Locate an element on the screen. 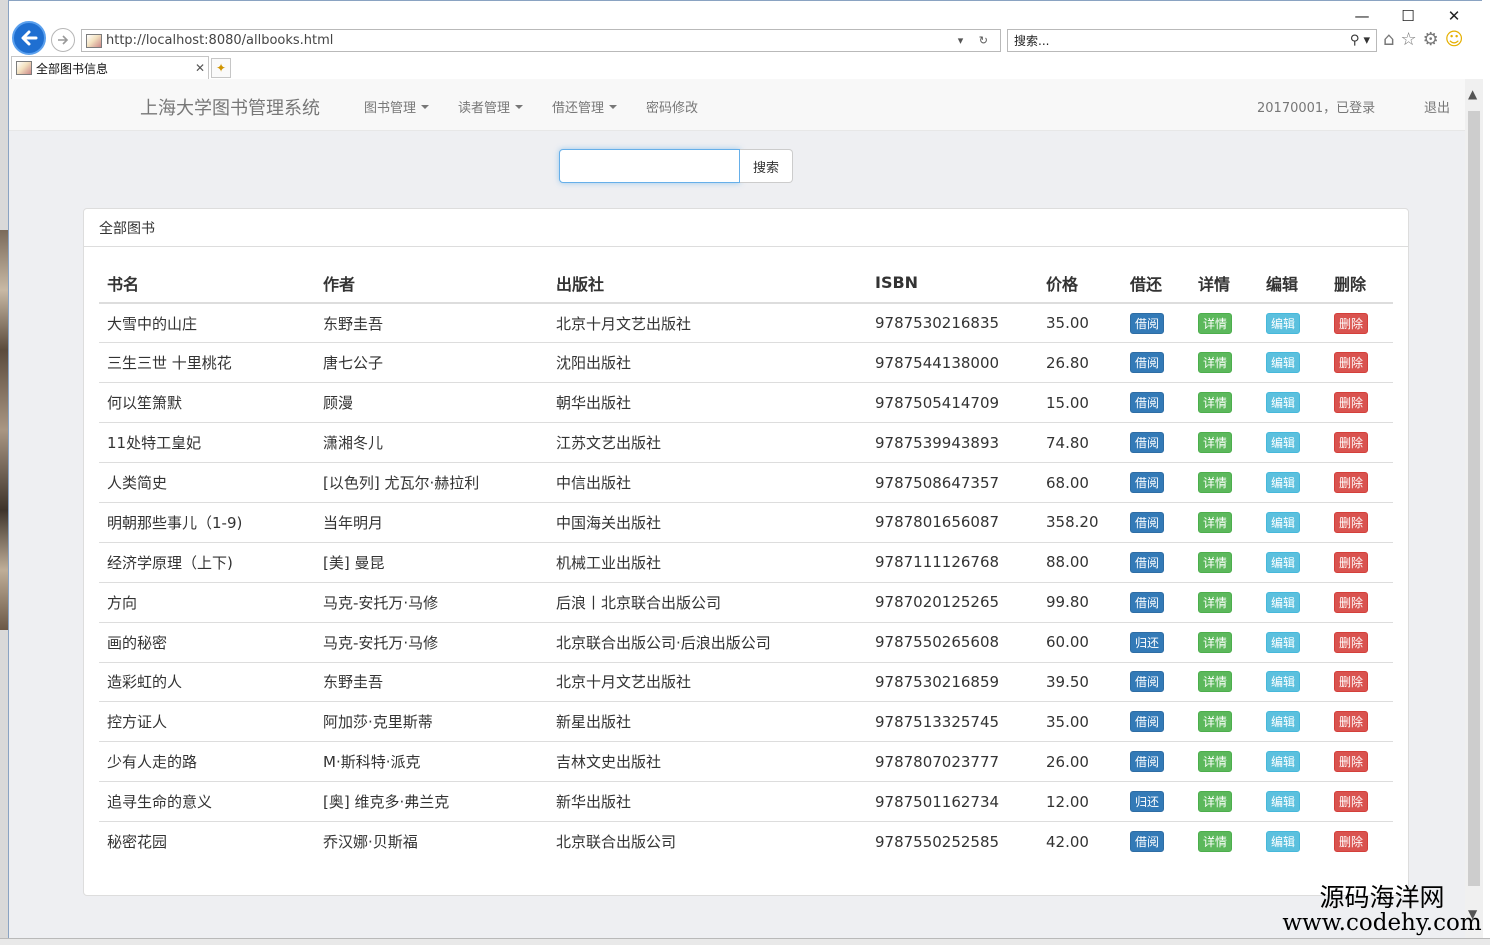  browser-search-box: 搜索... ⚲ ▾ is located at coordinates (1192, 40).